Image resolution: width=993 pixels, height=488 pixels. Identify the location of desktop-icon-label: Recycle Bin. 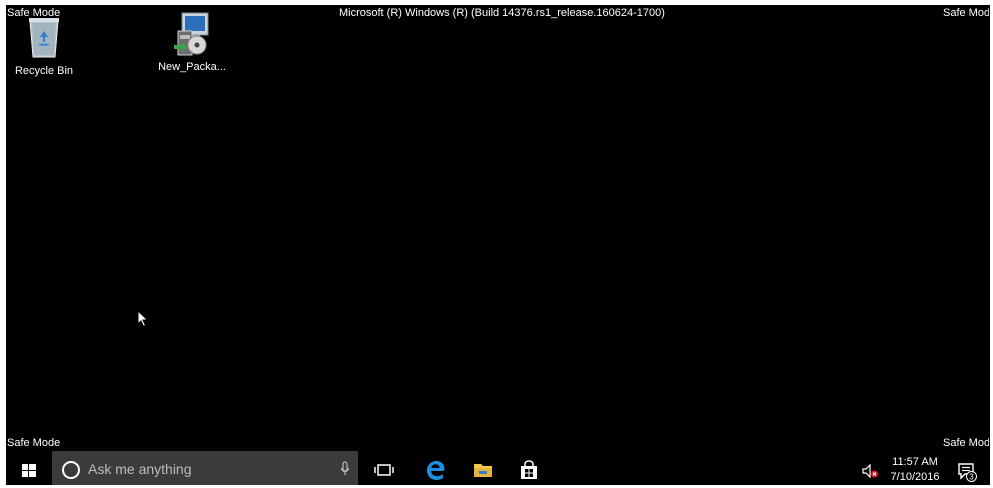
(44, 71).